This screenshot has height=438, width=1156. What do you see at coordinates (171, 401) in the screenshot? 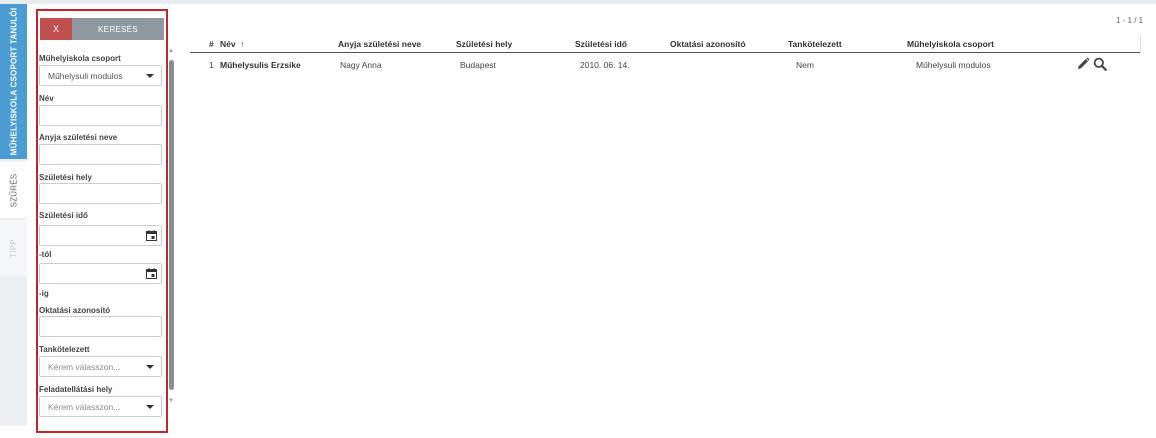
I see `scroll-down-icon: ▼` at bounding box center [171, 401].